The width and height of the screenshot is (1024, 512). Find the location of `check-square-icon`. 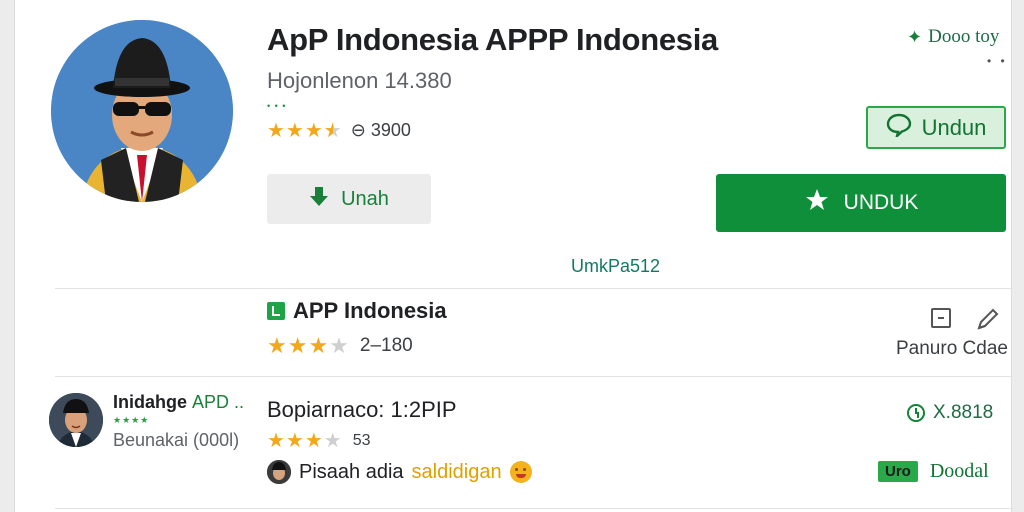

check-square-icon is located at coordinates (276, 311).